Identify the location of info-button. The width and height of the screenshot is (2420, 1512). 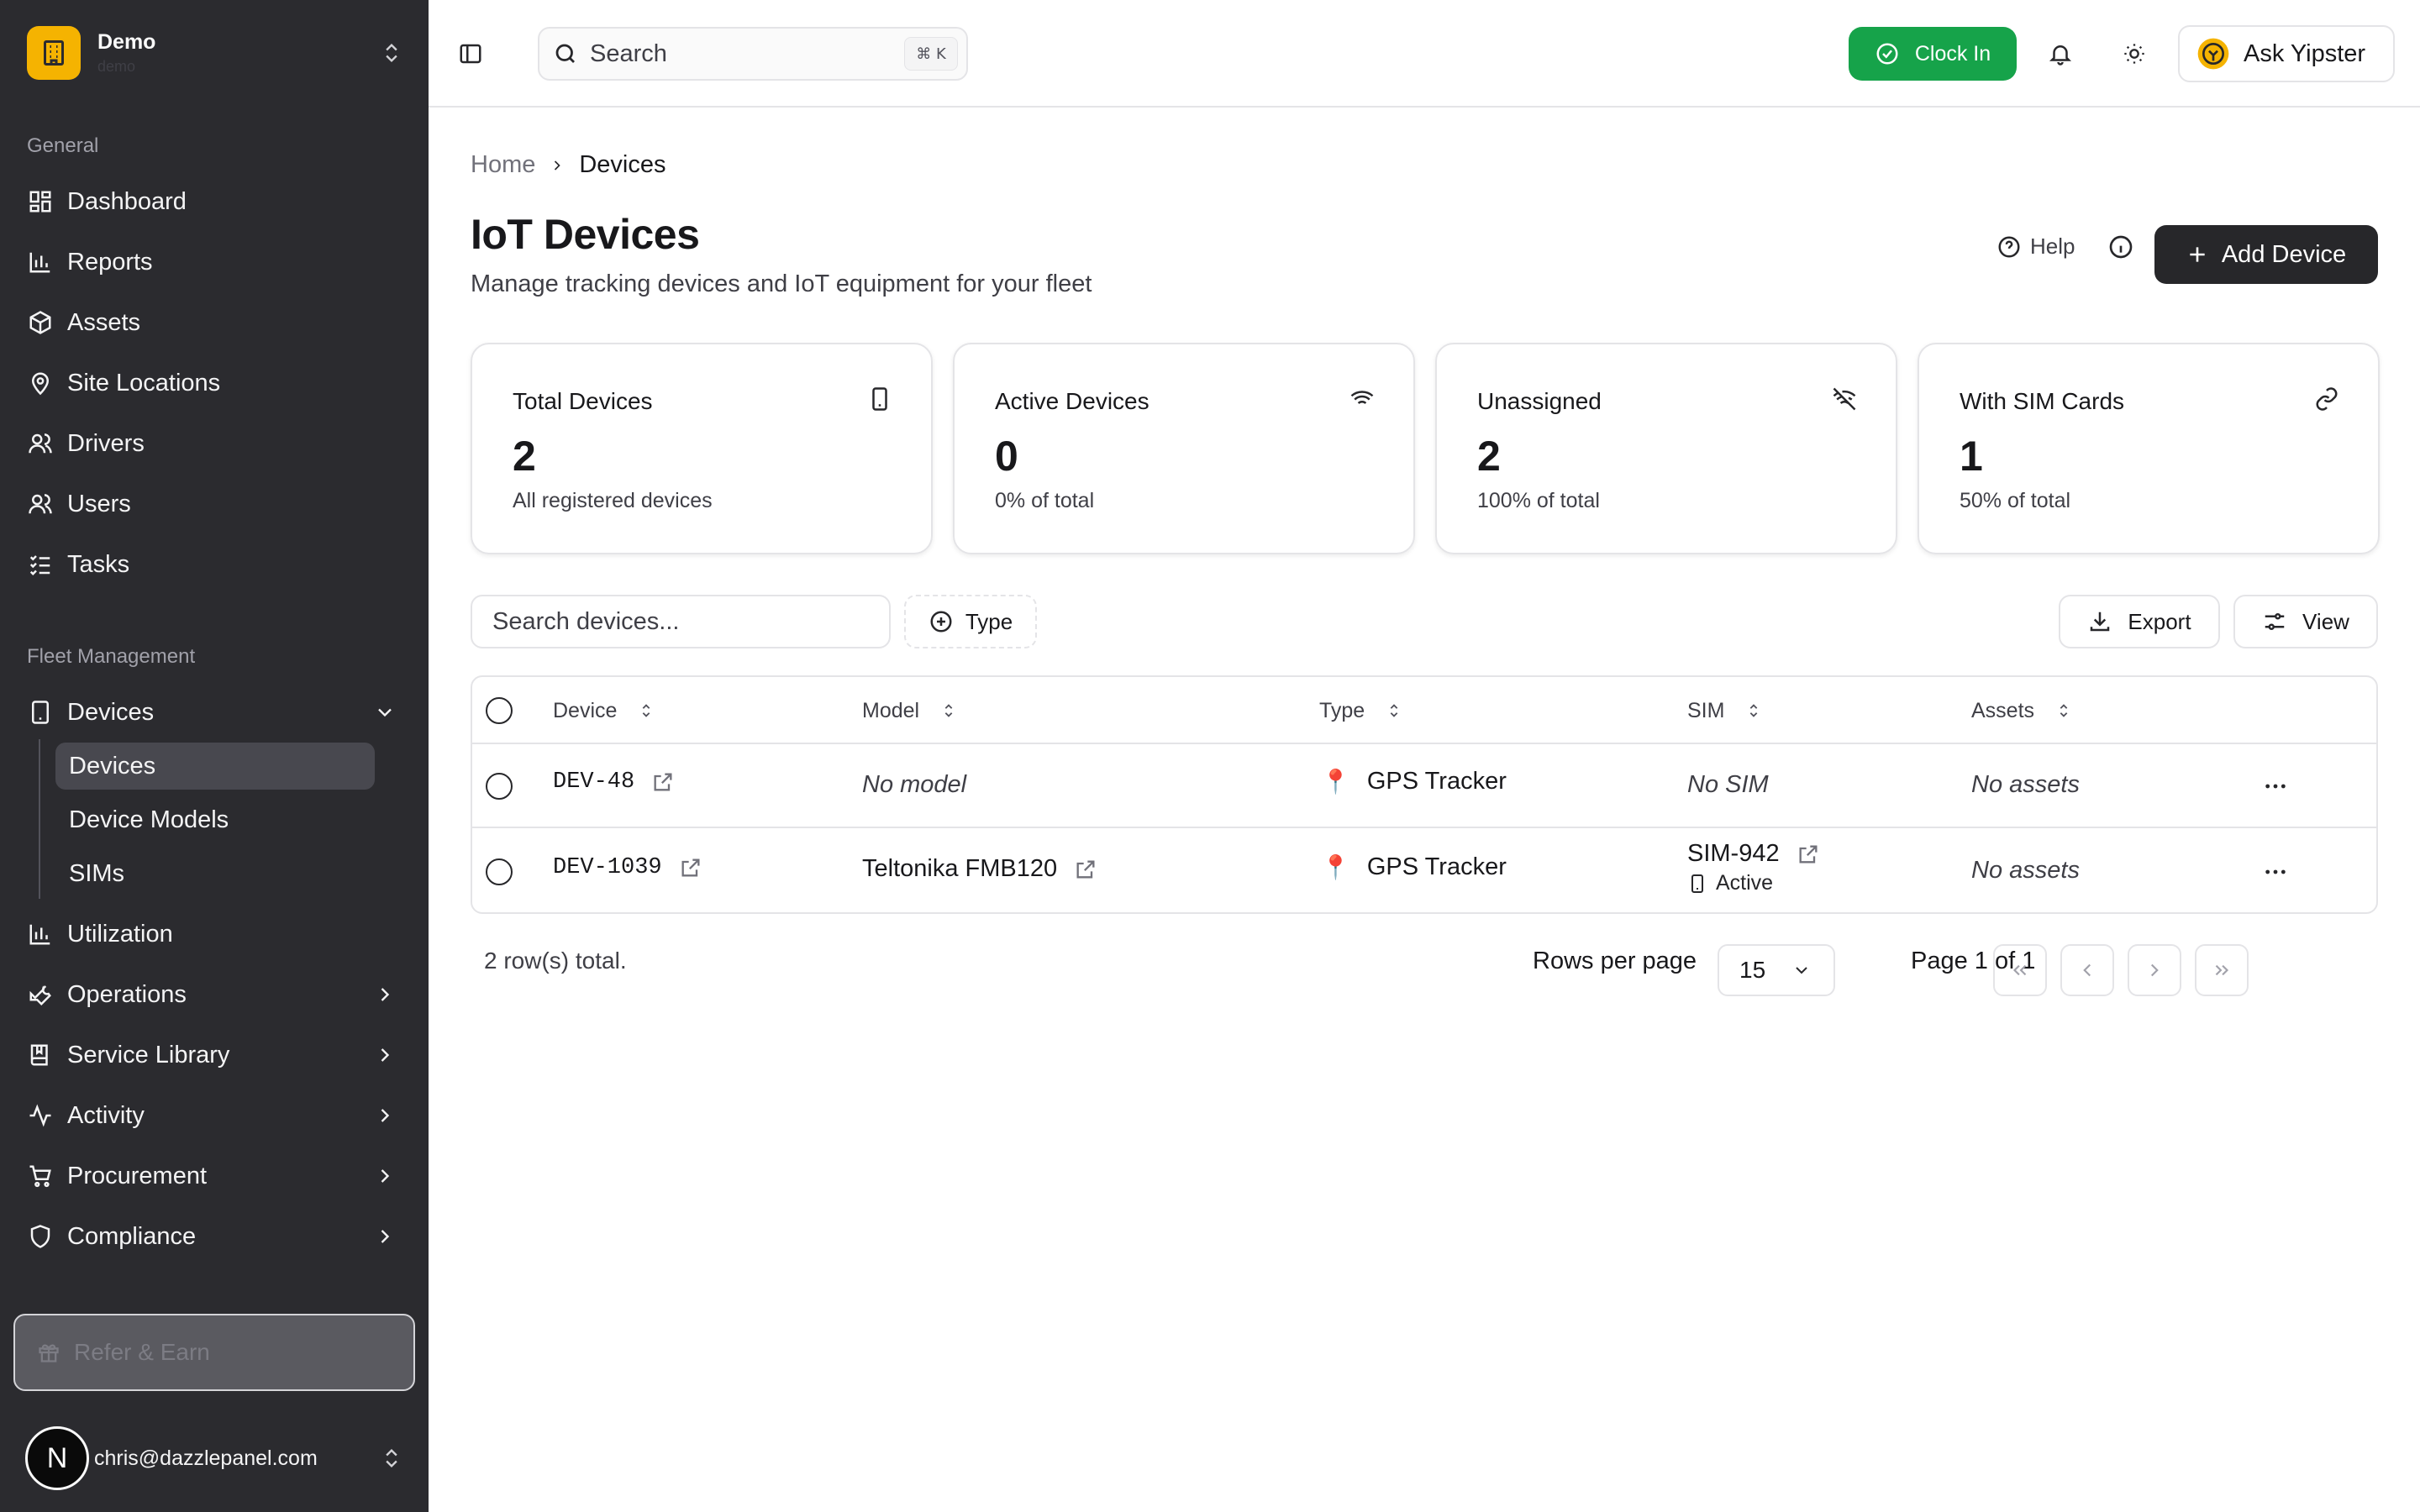
(2120, 249).